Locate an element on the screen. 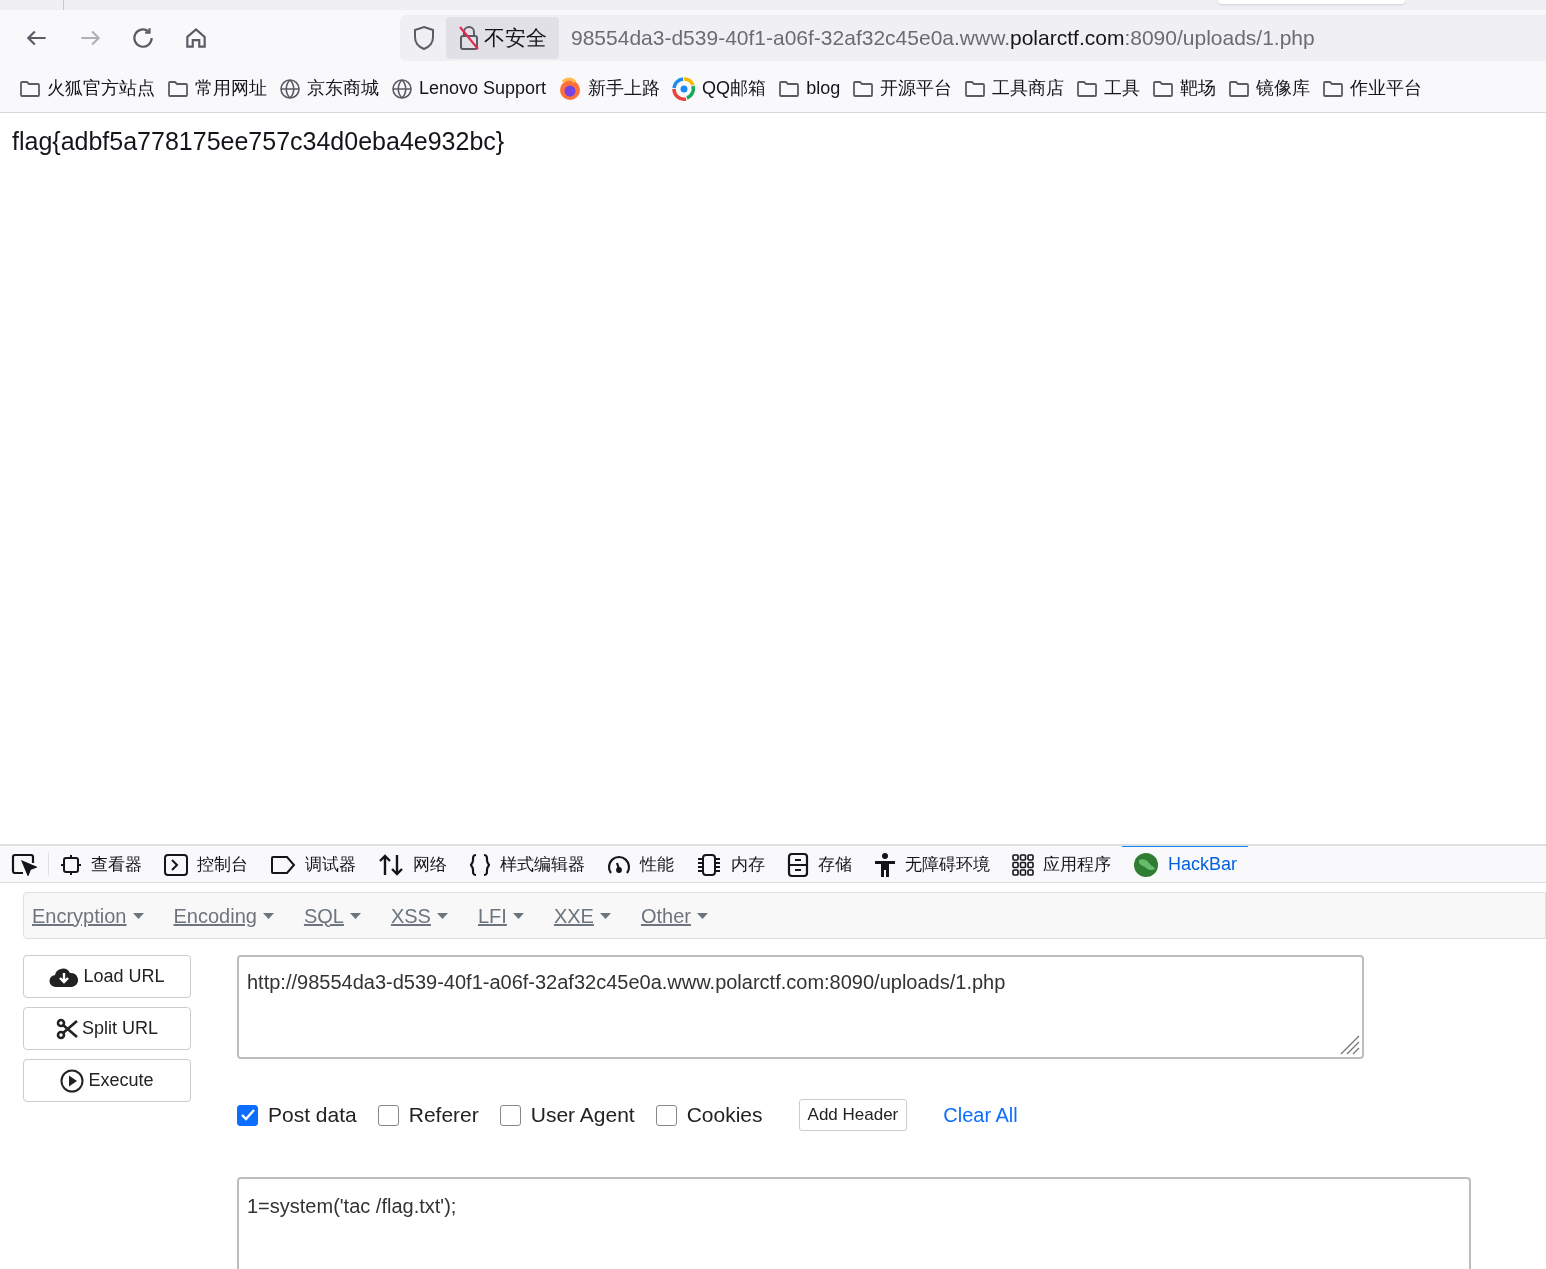  devtools-tab: 存储 is located at coordinates (819, 864).